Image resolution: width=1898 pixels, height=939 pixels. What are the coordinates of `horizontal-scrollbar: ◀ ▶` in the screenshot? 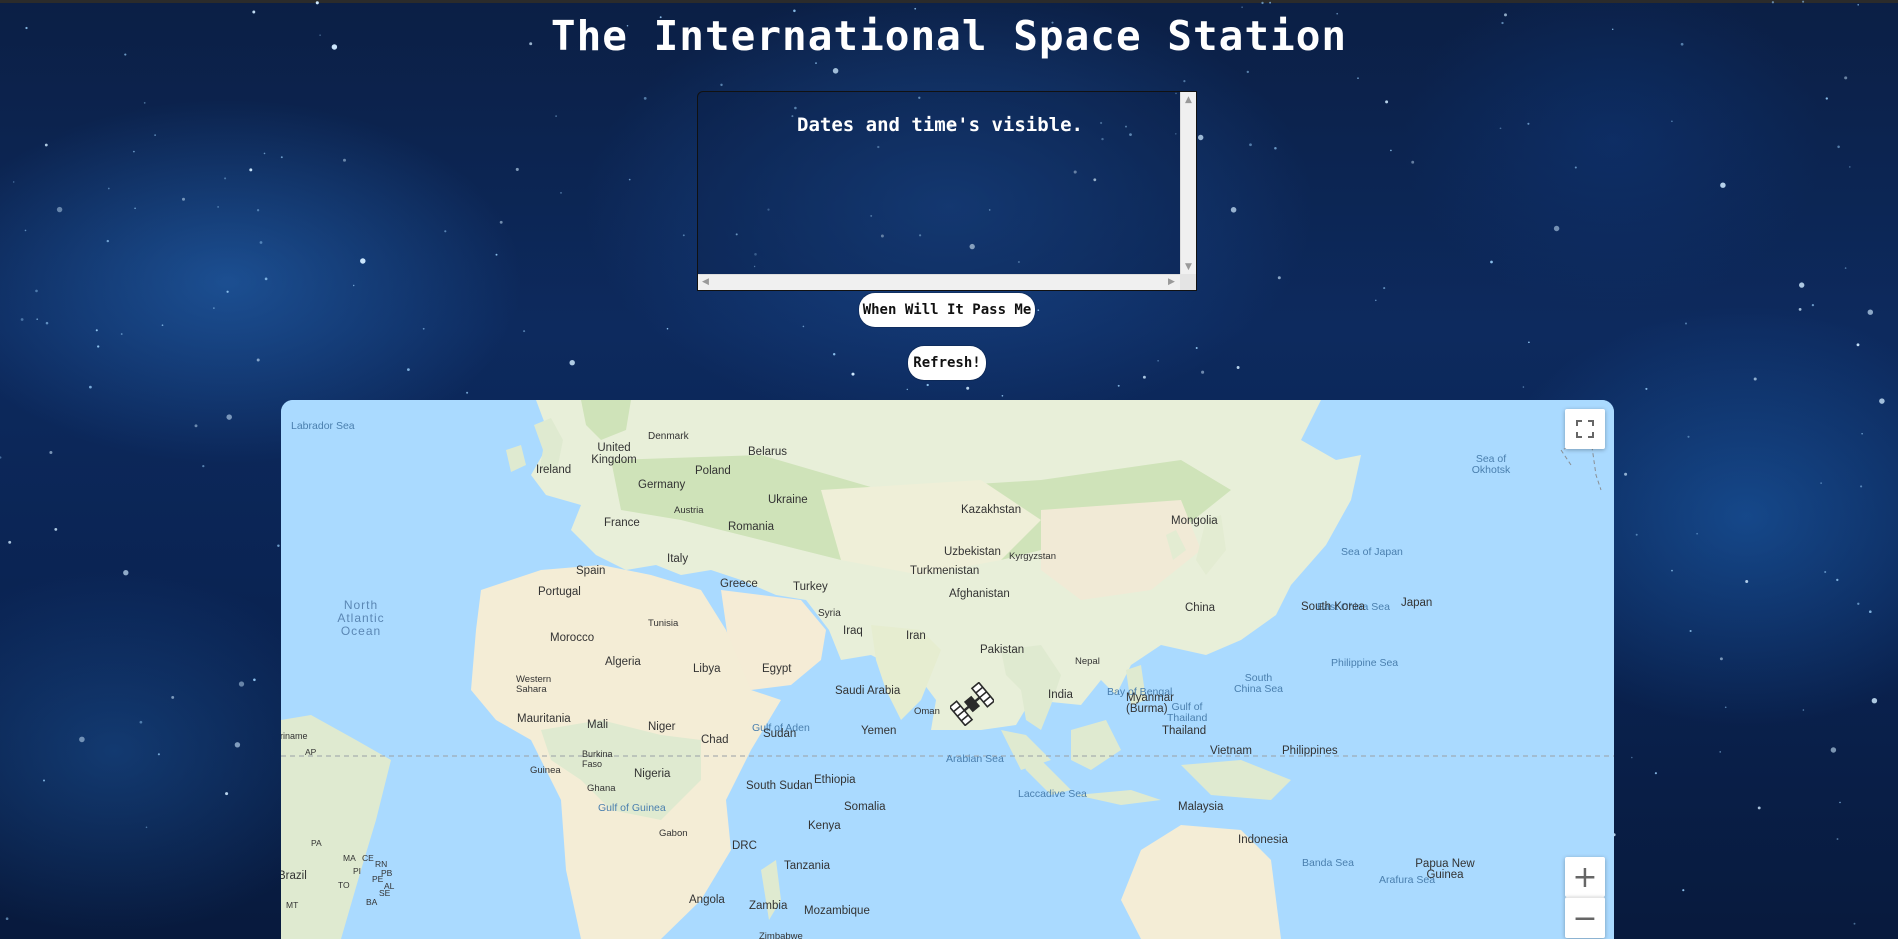 It's located at (940, 282).